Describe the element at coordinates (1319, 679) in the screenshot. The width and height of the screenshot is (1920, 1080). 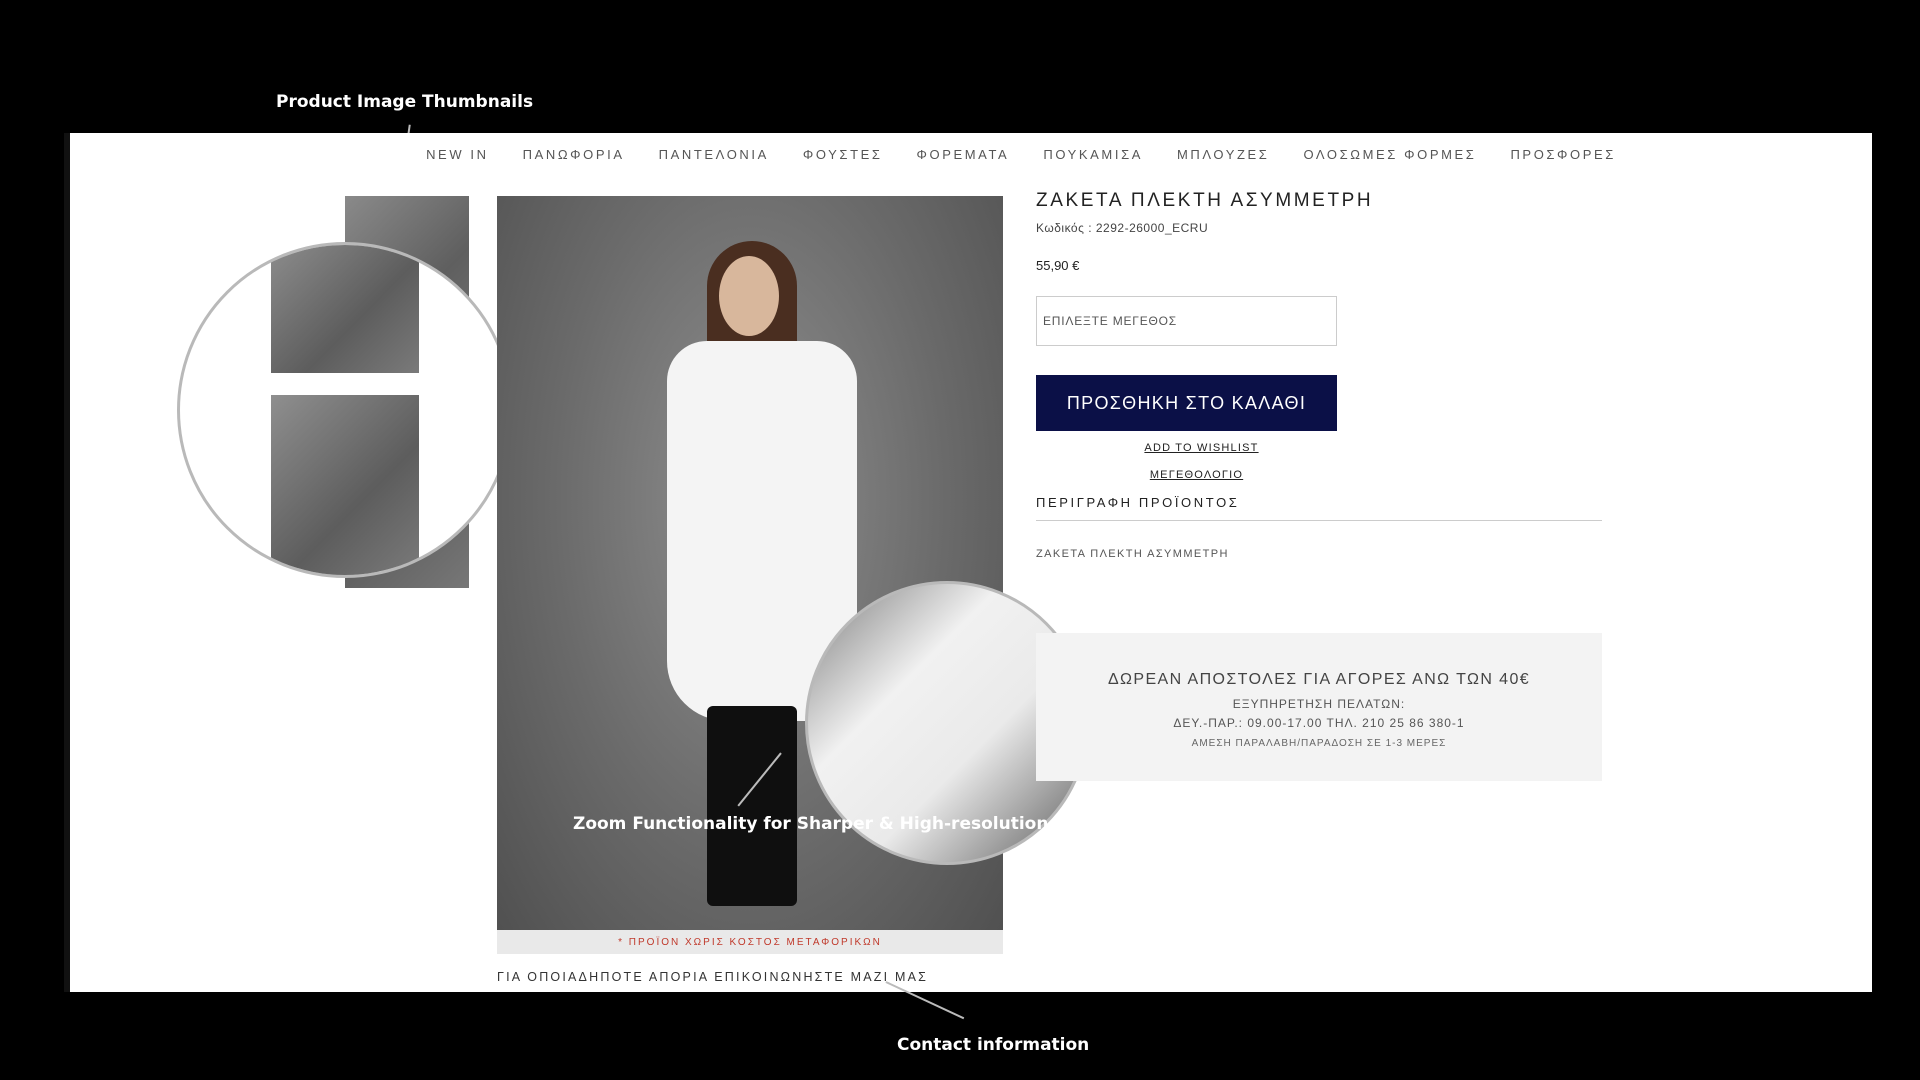
I see `promo-title: ΔΩΡΕΑΝ ΑΠΟΣΤΟΛΕΣ ΓΙΑ ΑΓΟΡΕΣ ΑΝΩ ΤΩΝ 40€` at that location.